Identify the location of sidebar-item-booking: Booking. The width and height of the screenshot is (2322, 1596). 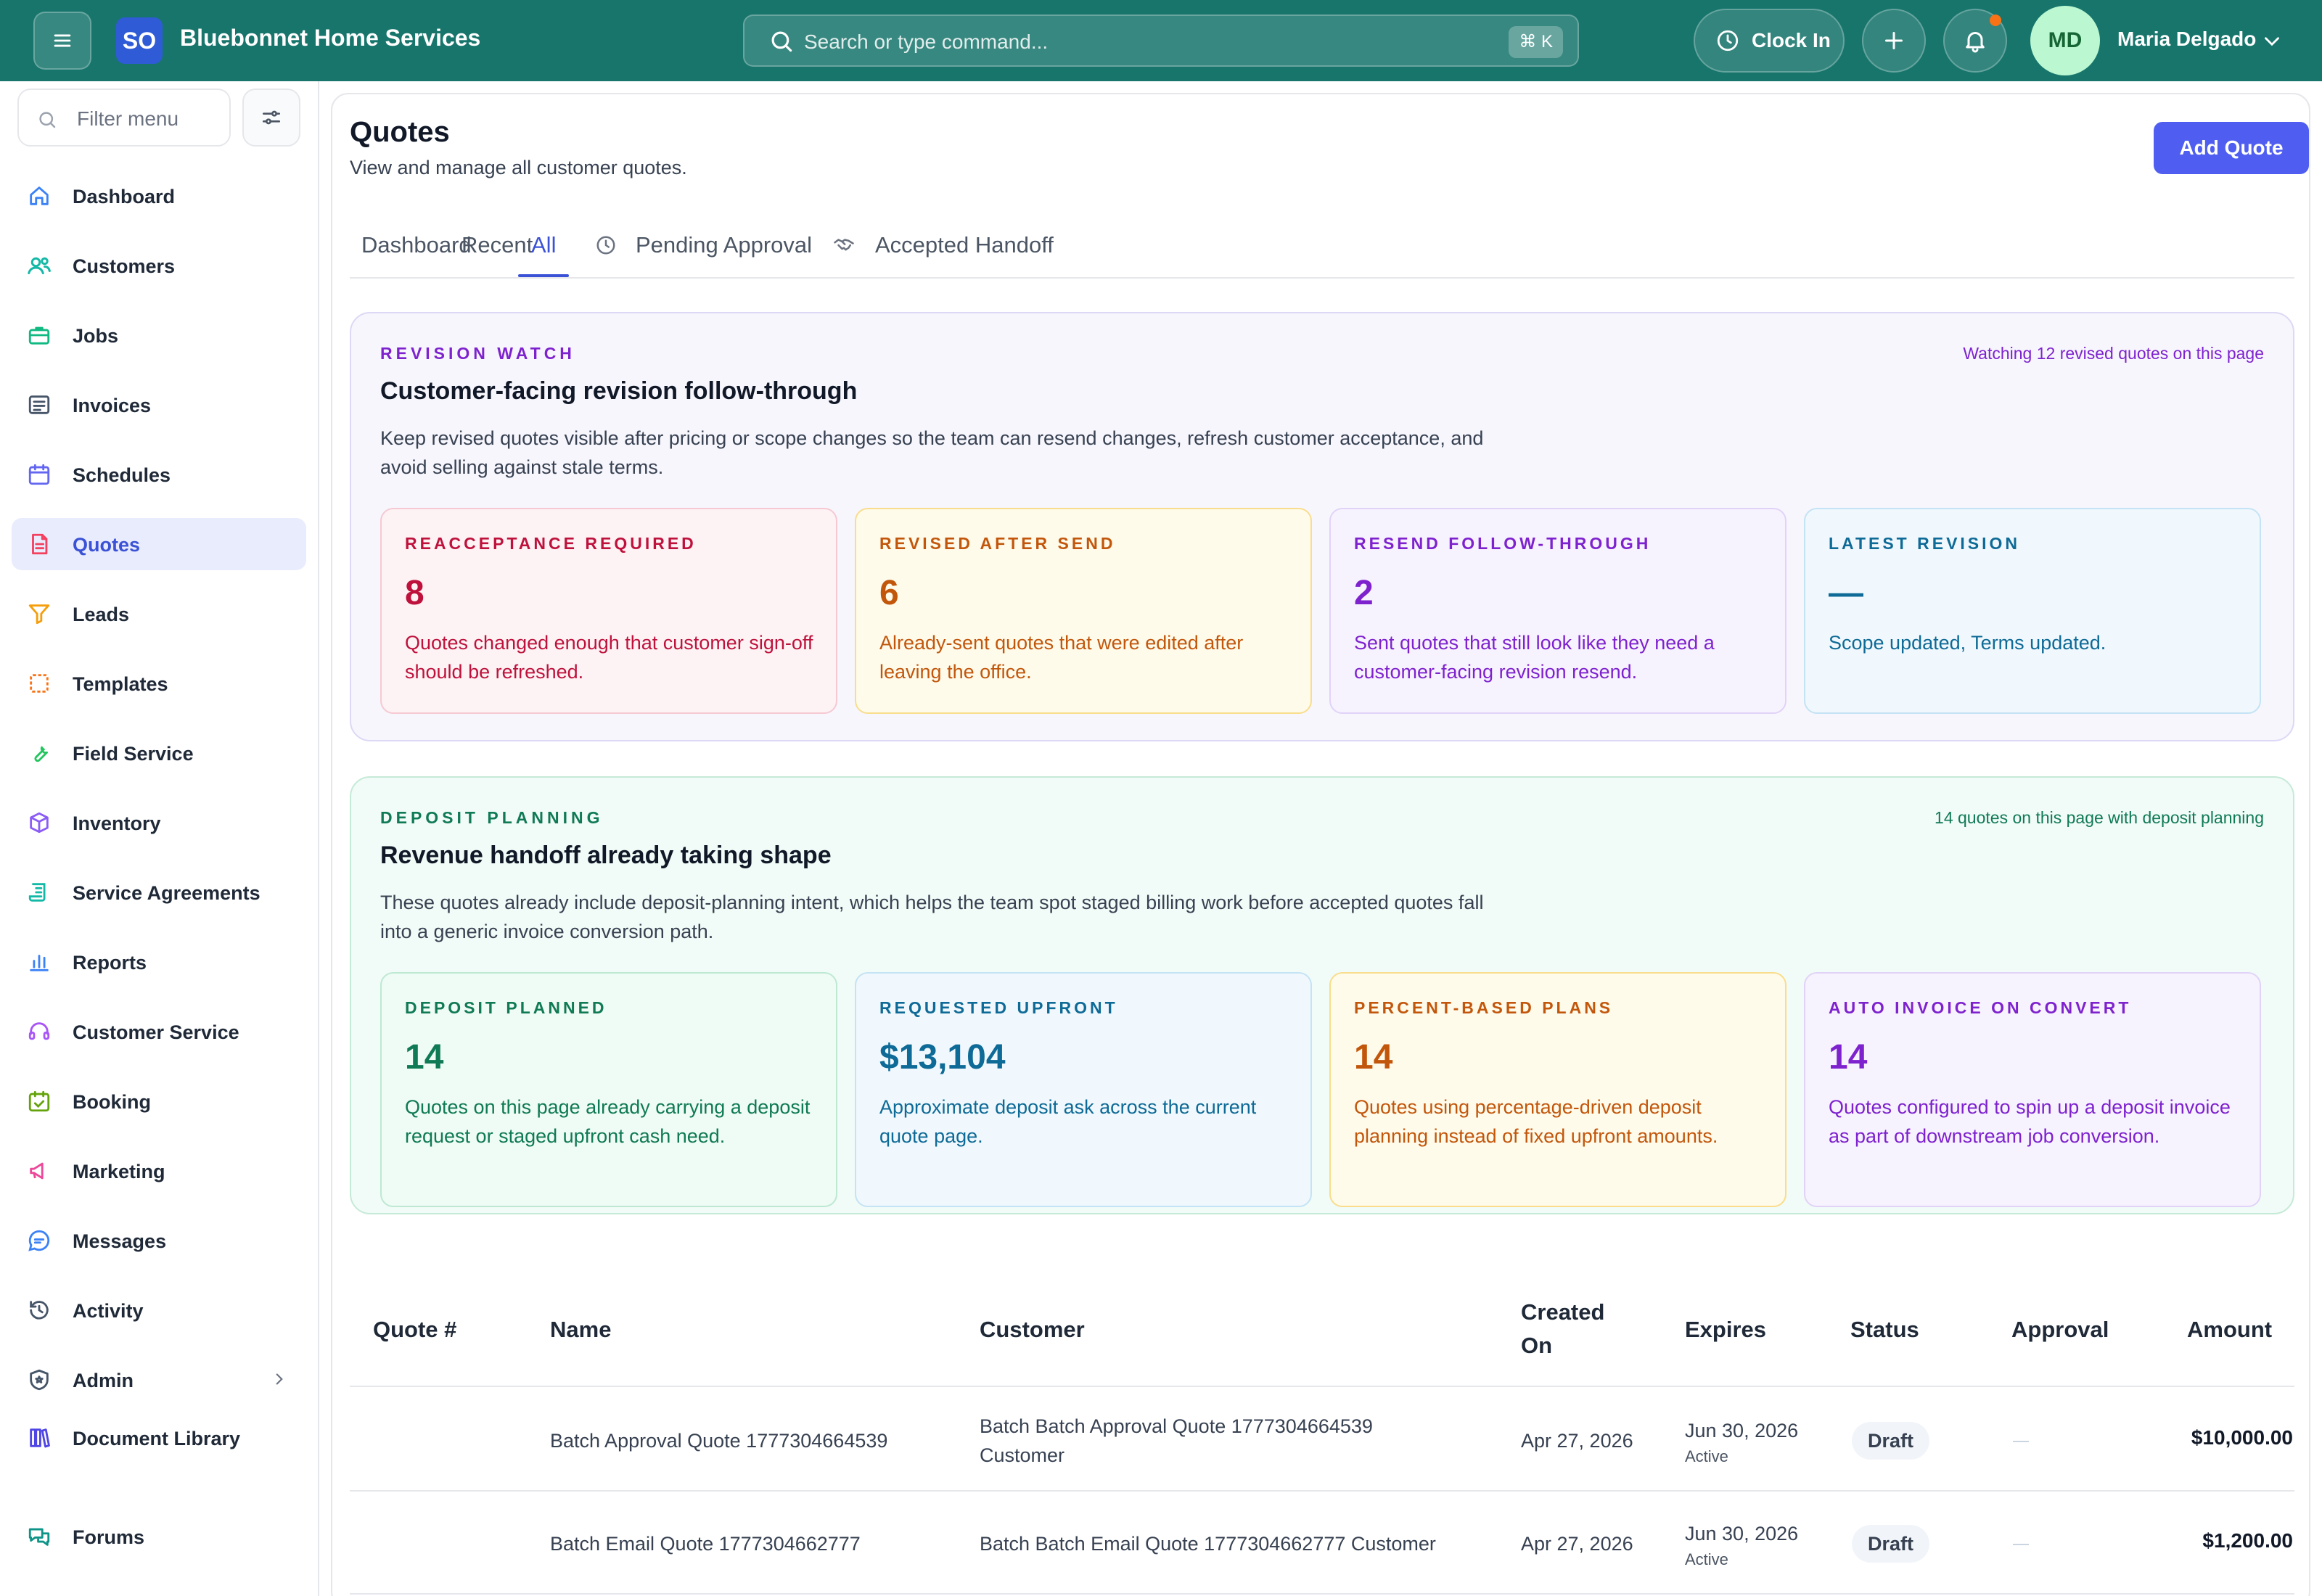
(159, 1101).